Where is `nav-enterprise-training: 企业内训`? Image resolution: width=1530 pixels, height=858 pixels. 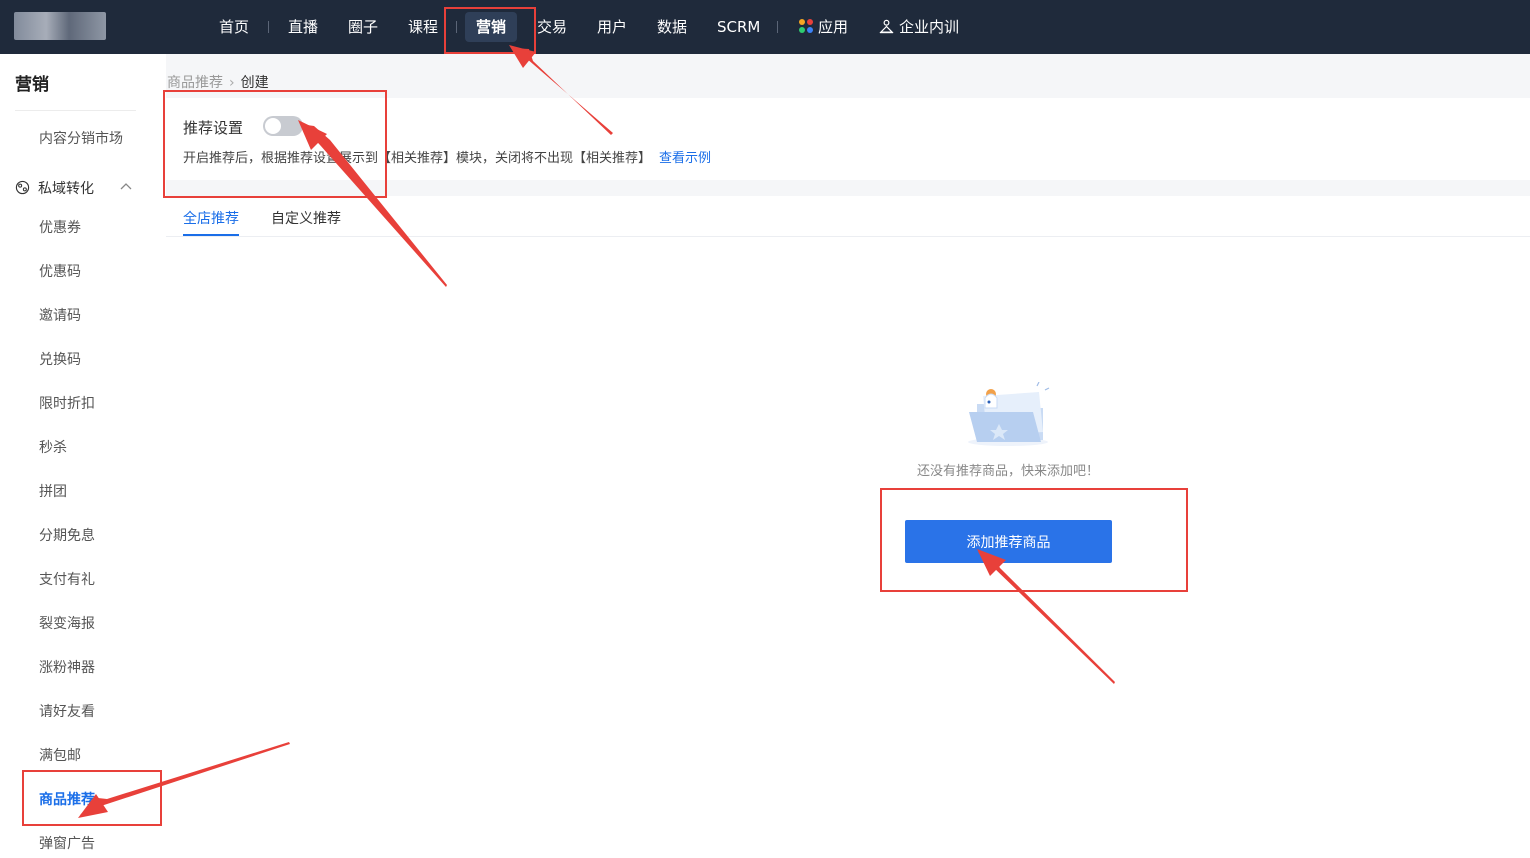 nav-enterprise-training: 企业内训 is located at coordinates (919, 27).